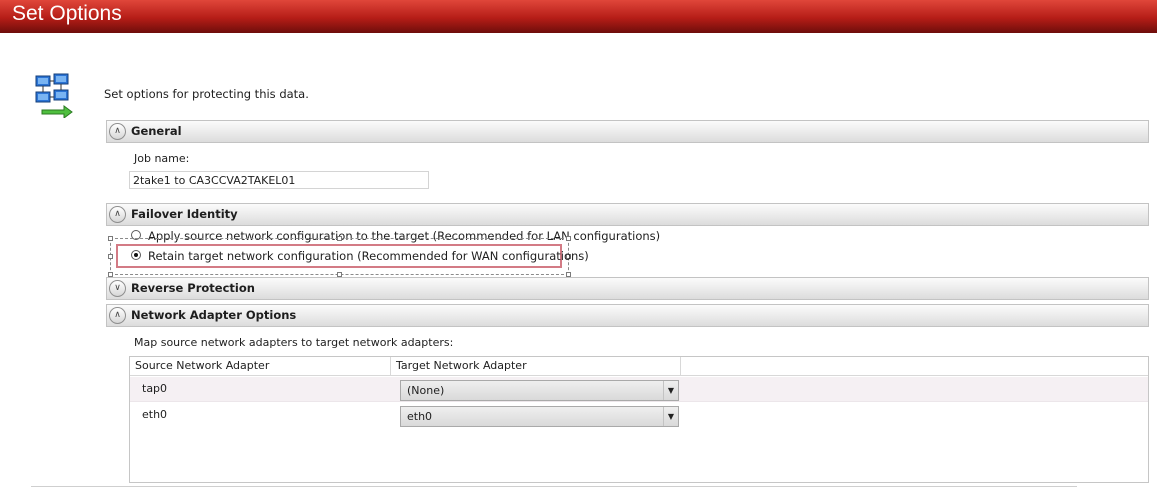  I want to click on bottom-divider, so click(554, 488).